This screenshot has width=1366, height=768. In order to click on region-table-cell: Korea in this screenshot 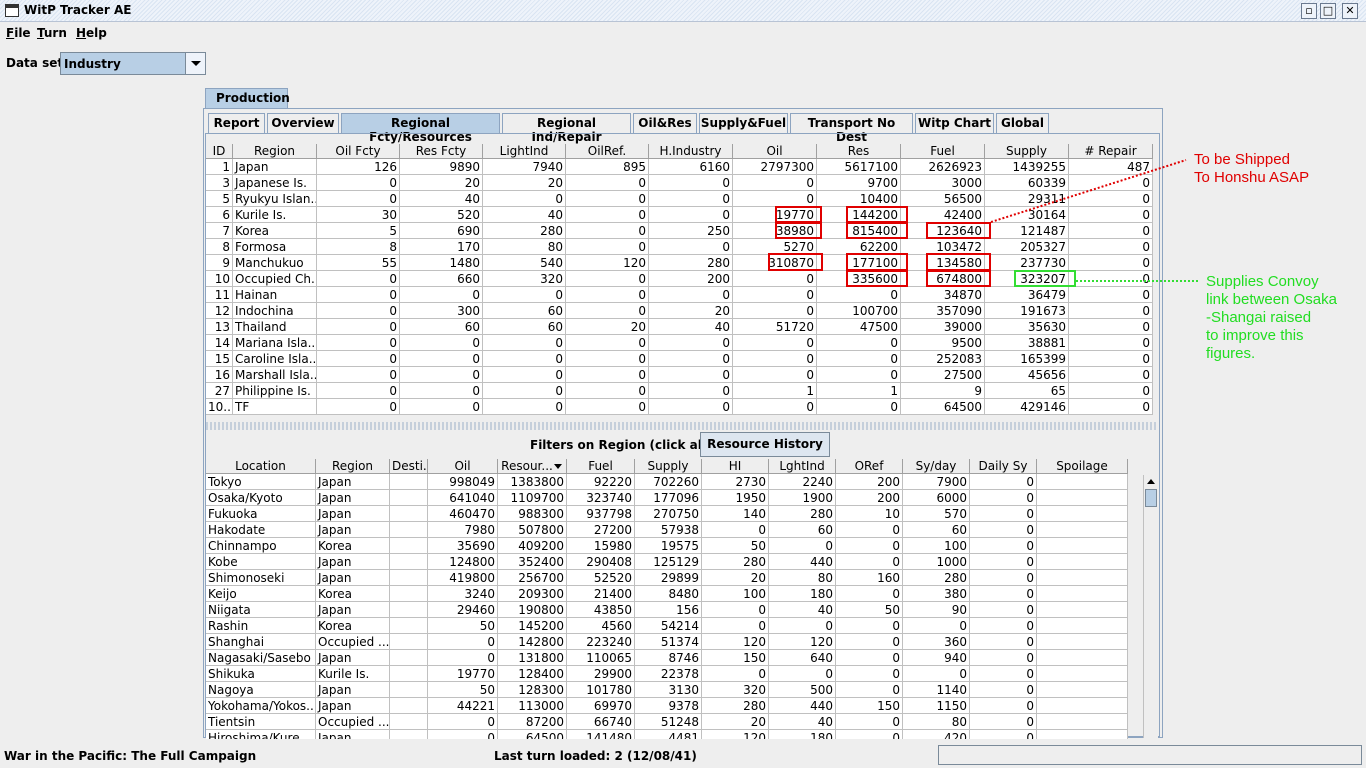, I will do `click(275, 231)`.